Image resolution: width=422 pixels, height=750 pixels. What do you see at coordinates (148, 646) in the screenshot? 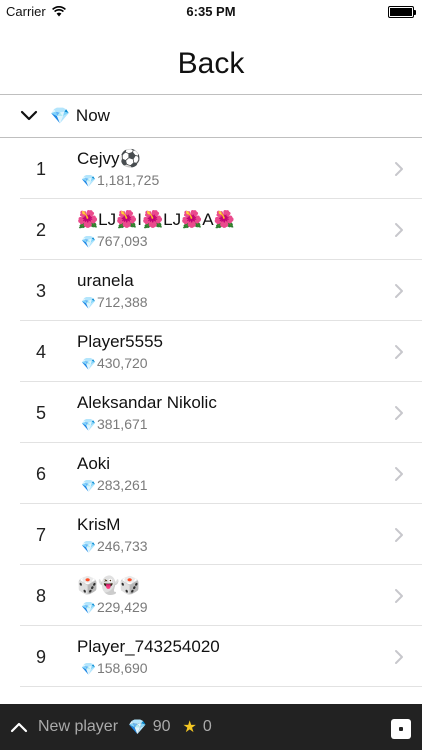
I see `player-name: Player_743254020` at bounding box center [148, 646].